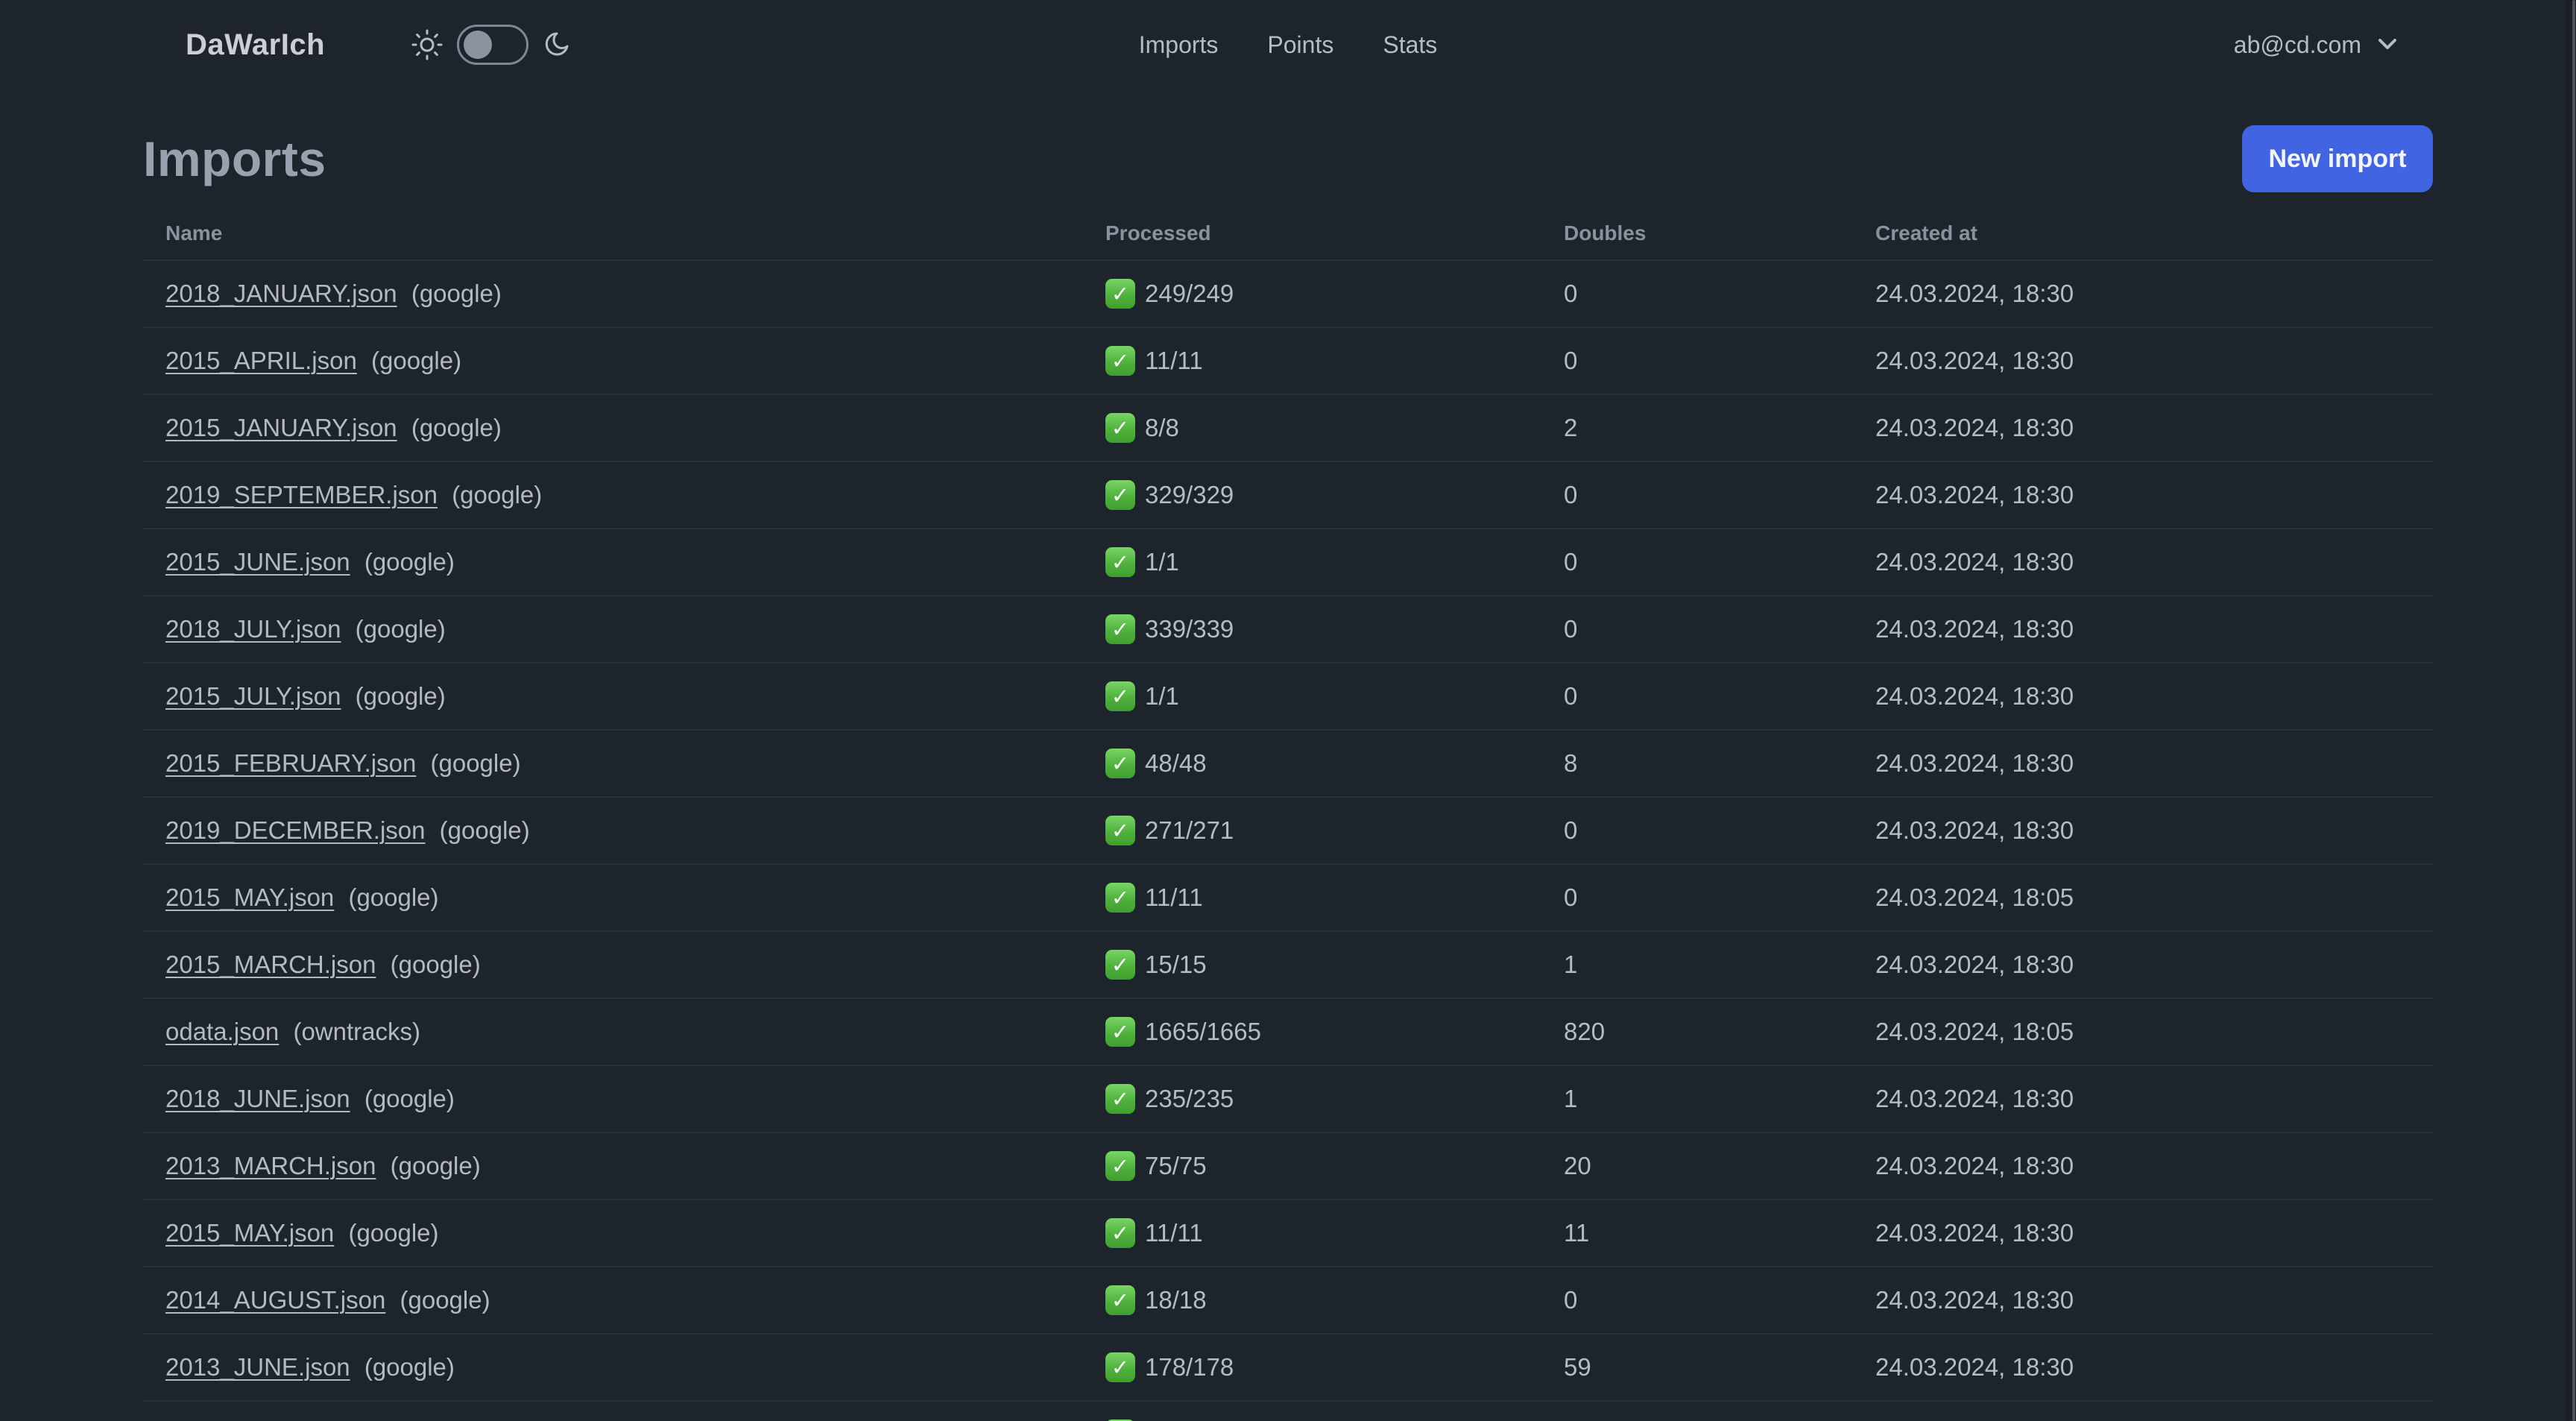  What do you see at coordinates (261, 360) in the screenshot?
I see `import-file-link: 2015_APRIL.json` at bounding box center [261, 360].